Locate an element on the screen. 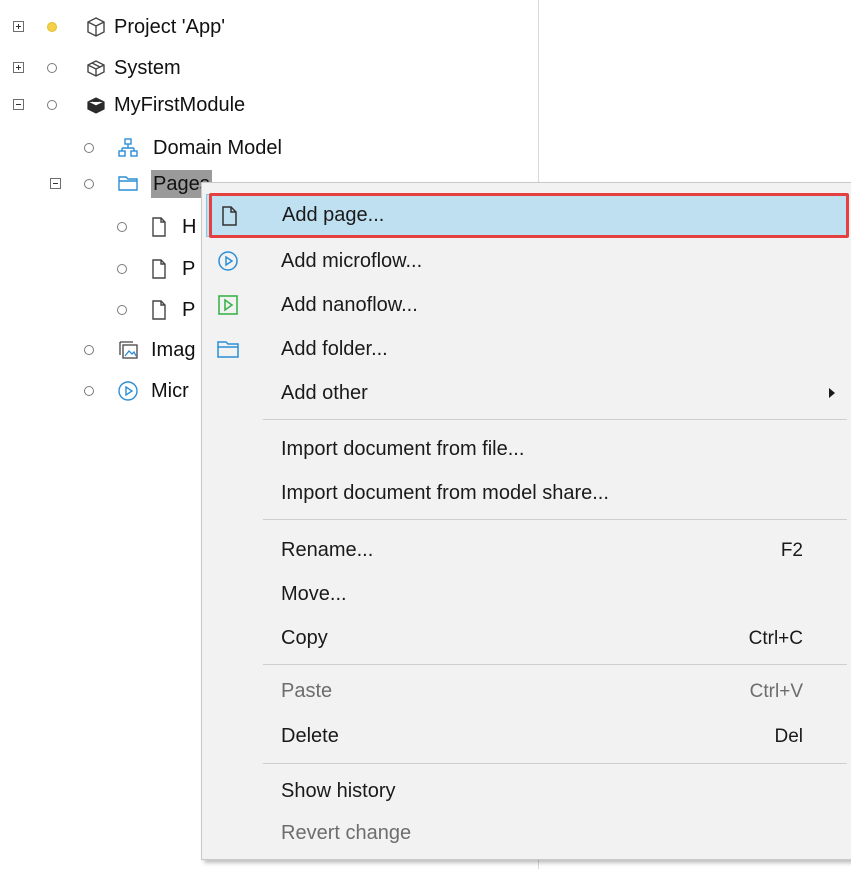 The height and width of the screenshot is (869, 851). menu-item-rename: Rename... F2 is located at coordinates (526, 550).